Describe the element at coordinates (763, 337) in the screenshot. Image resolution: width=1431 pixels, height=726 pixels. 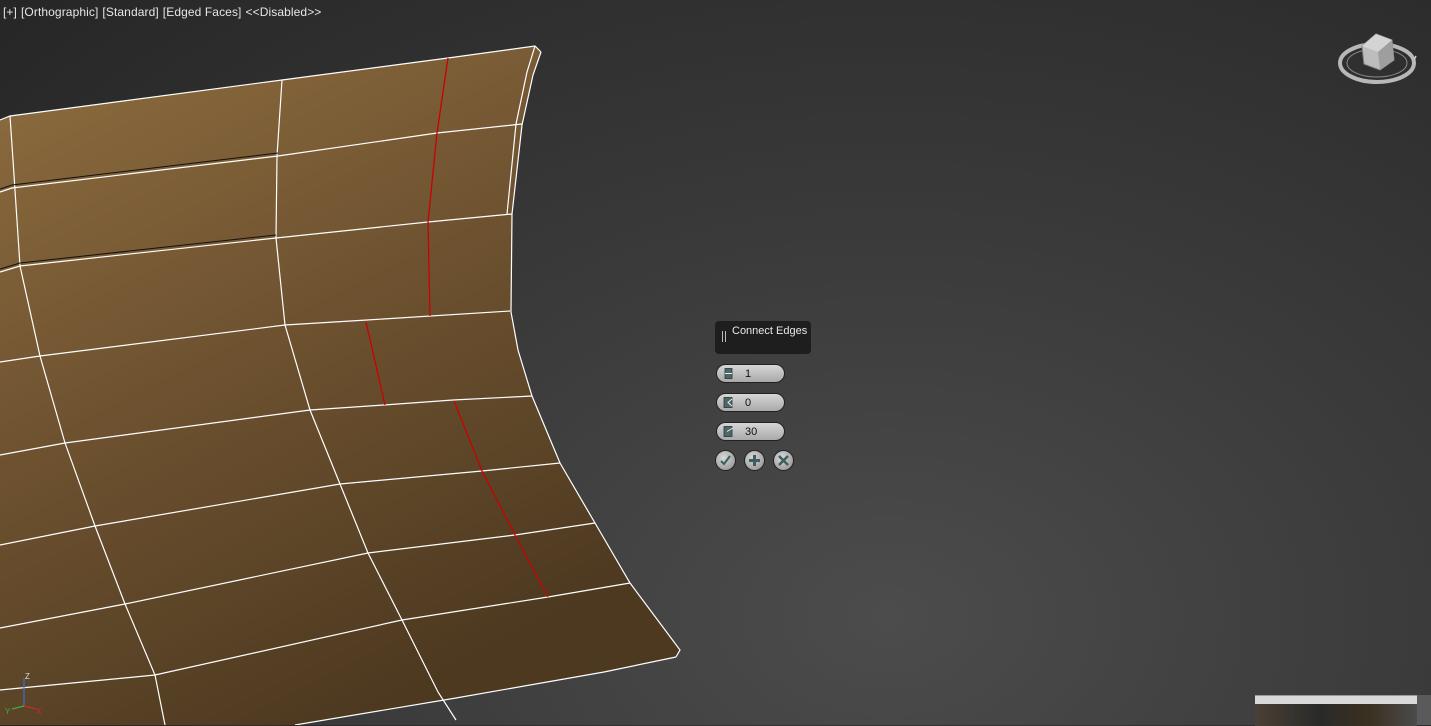
I see `caddy-title-bar: Connect Edges` at that location.